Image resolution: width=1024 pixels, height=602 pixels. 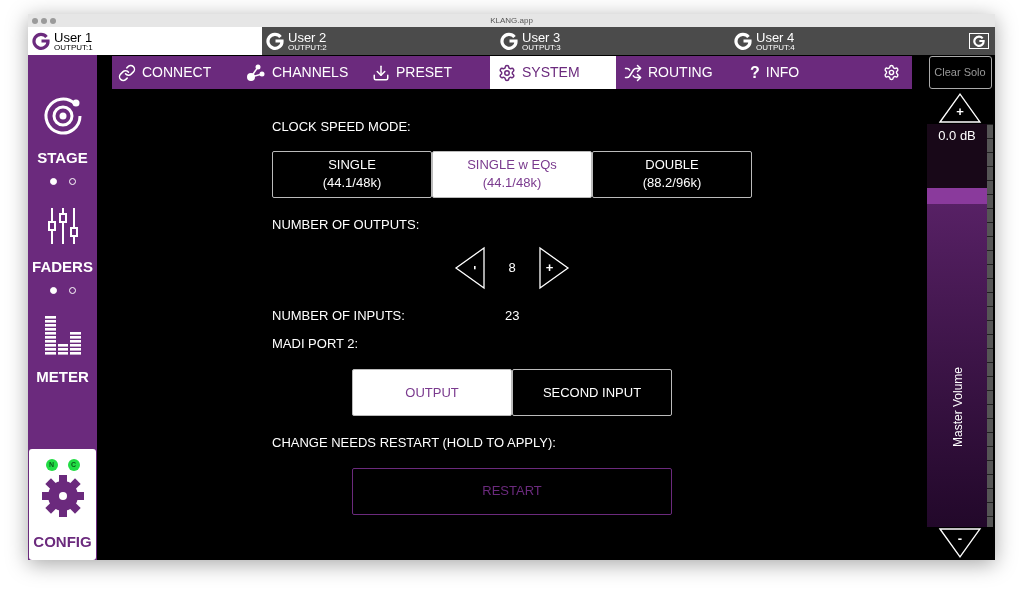 What do you see at coordinates (512, 268) in the screenshot?
I see `outputs-value: 8` at bounding box center [512, 268].